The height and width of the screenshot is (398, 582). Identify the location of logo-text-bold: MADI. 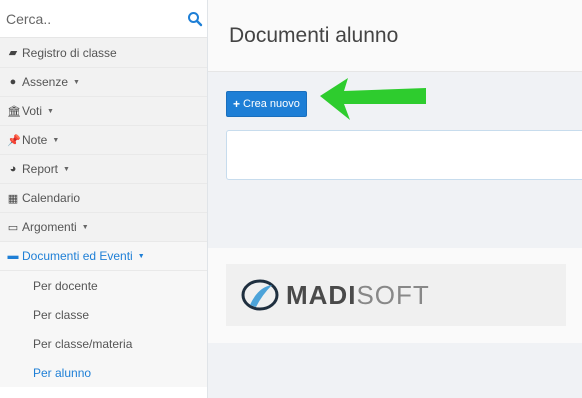
(321, 294).